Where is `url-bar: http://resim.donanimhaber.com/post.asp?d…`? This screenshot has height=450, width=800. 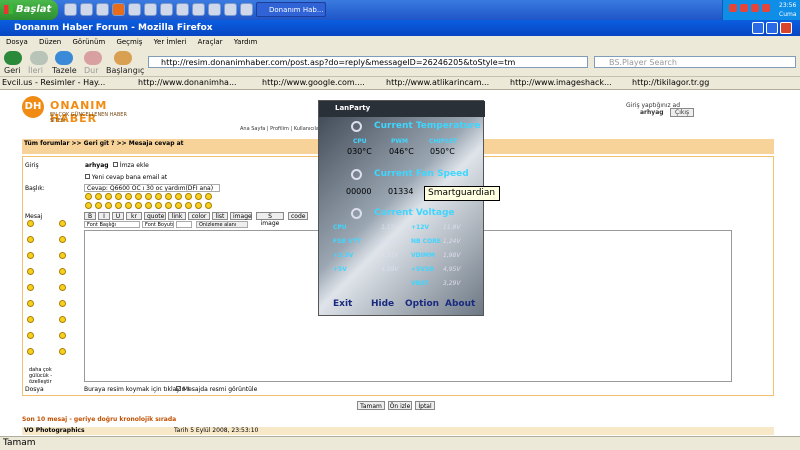
url-bar: http://resim.donanimhaber.com/post.asp?d… is located at coordinates (368, 62).